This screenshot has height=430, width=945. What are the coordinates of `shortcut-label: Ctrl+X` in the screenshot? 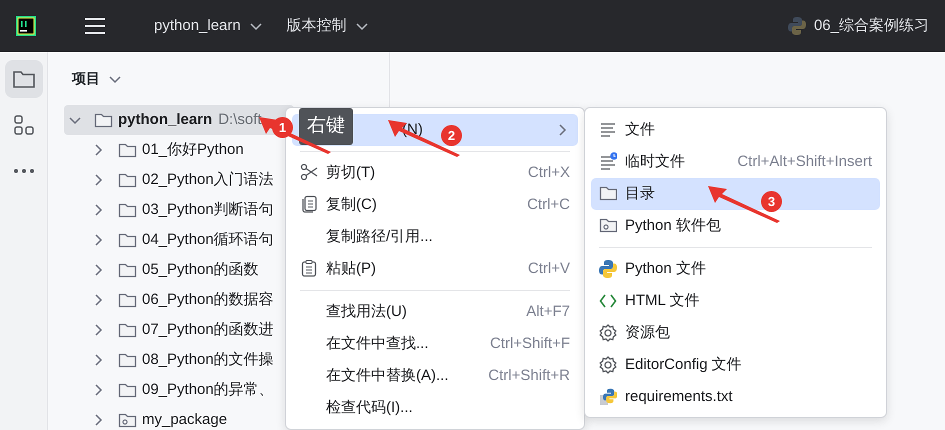 It's located at (549, 172).